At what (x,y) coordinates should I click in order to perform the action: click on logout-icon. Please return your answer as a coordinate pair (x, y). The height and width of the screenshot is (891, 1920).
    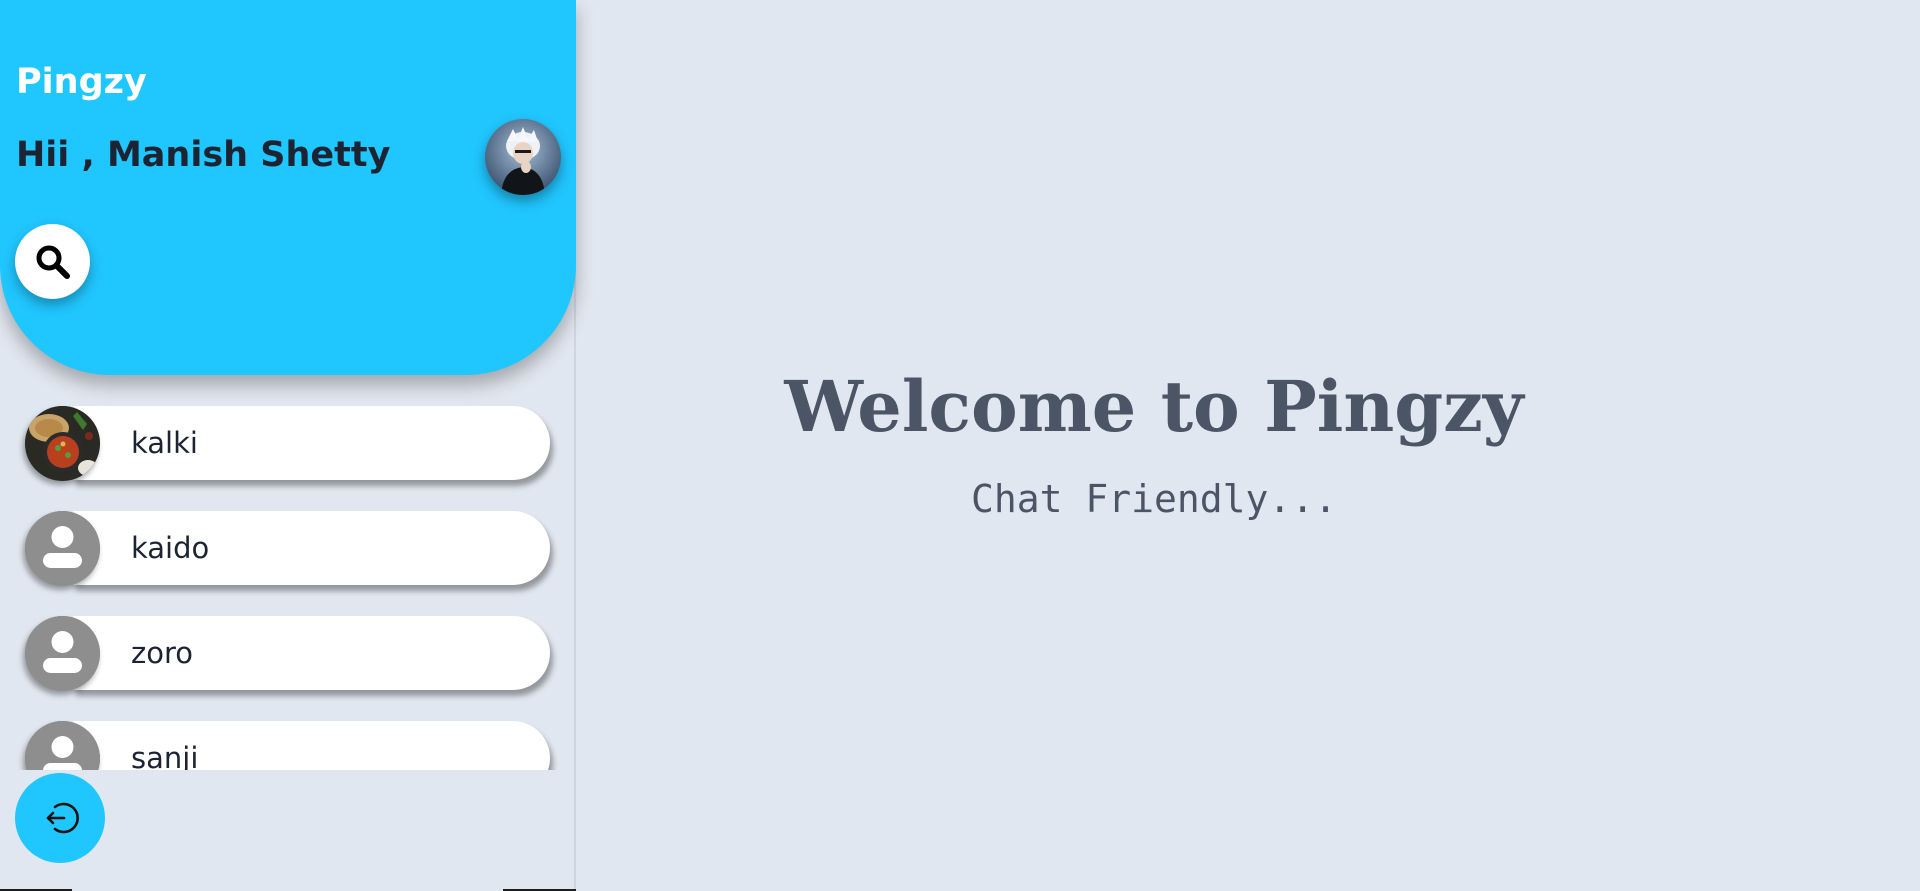
    Looking at the image, I should click on (62, 818).